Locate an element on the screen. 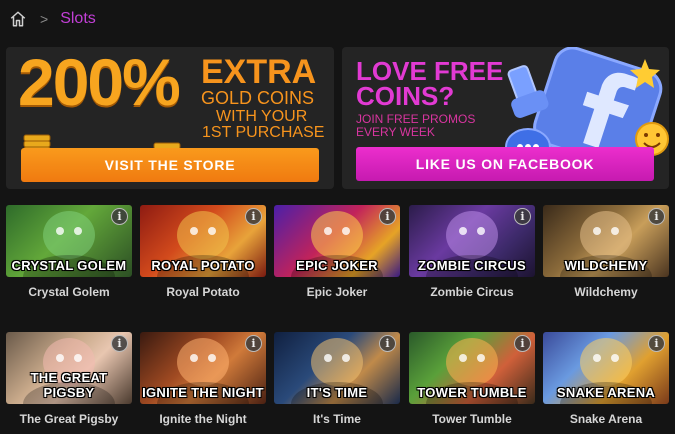 Image resolution: width=675 pixels, height=434 pixels. game-tile: TOWER TUMBLE i Tower Tumble is located at coordinates (472, 379).